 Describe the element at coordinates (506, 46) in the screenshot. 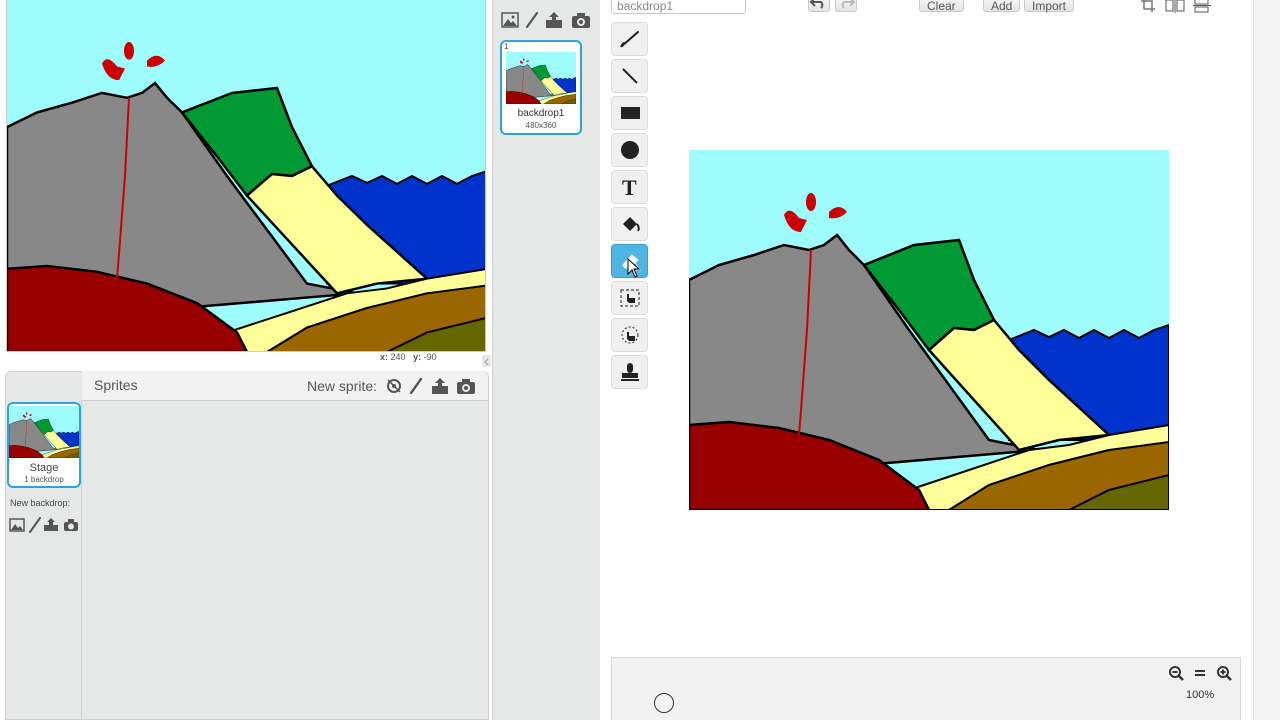

I see `backdrop-index: 1` at that location.